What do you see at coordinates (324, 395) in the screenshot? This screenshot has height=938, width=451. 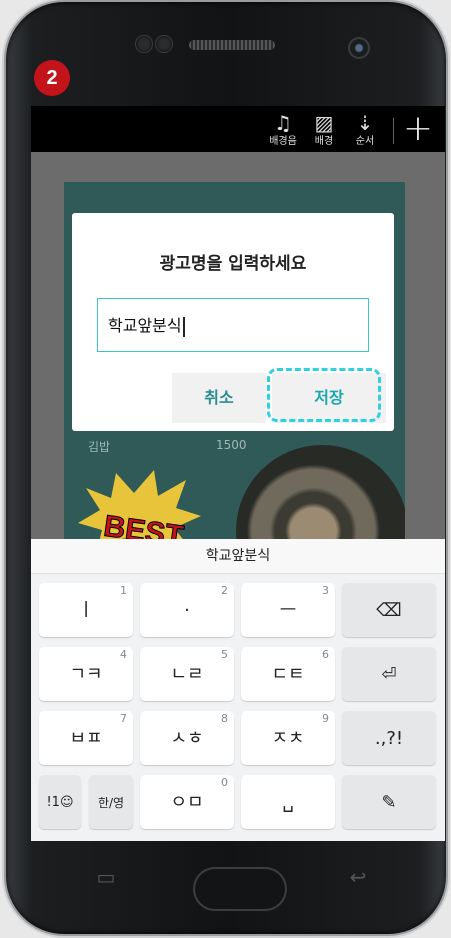 I see `save-button-highlight` at bounding box center [324, 395].